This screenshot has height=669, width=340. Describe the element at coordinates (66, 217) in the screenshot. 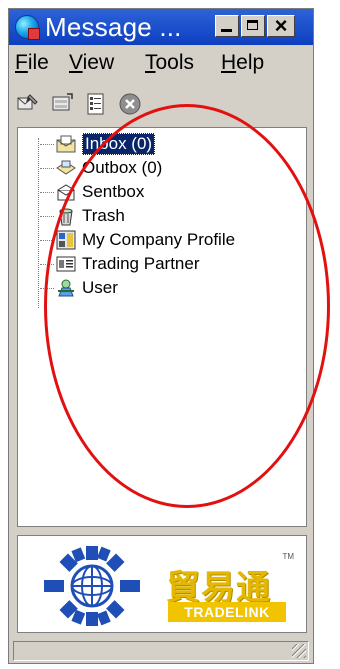

I see `trash-icon` at that location.